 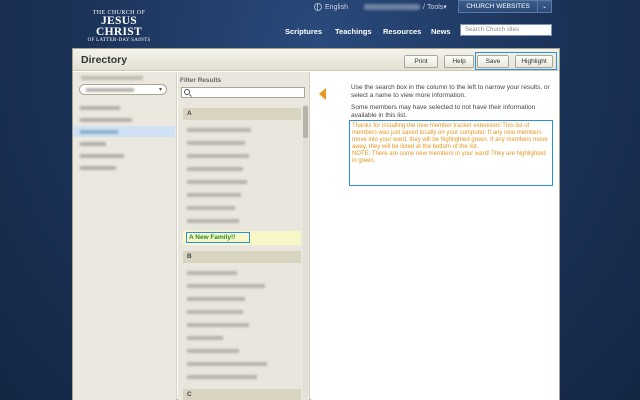 What do you see at coordinates (392, 7) in the screenshot?
I see `account-name-redacted` at bounding box center [392, 7].